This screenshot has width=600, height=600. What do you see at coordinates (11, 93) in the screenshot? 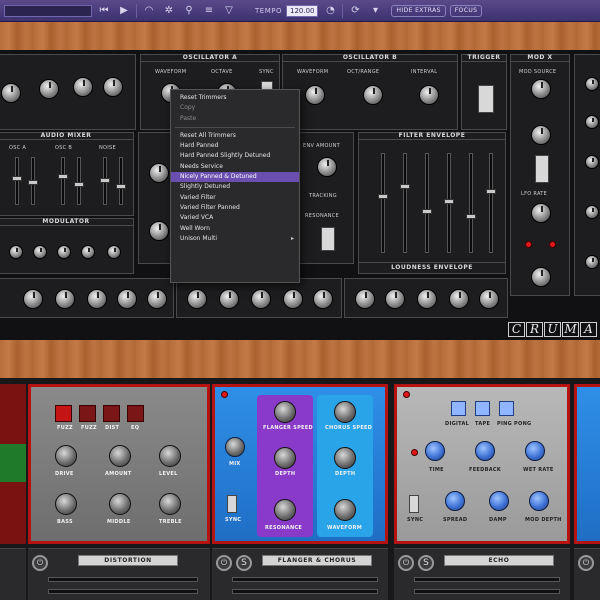
I see `glide-knob` at bounding box center [11, 93].